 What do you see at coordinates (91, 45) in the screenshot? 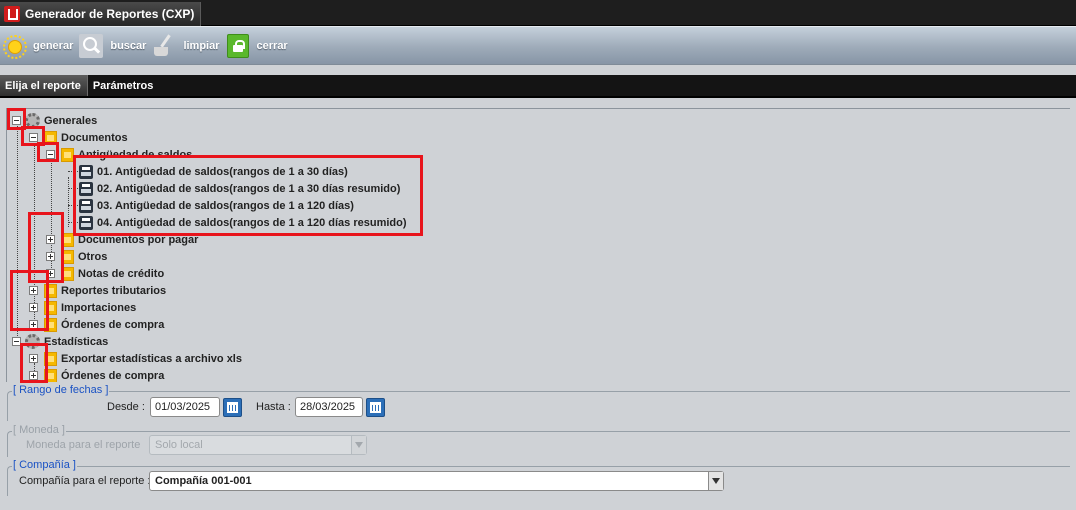
I see `search-icon` at bounding box center [91, 45].